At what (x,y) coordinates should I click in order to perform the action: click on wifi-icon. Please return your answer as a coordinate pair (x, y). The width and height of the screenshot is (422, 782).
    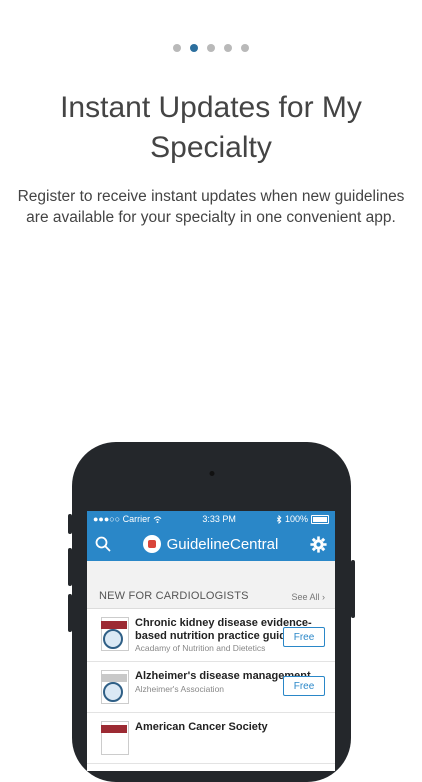
    Looking at the image, I should click on (157, 519).